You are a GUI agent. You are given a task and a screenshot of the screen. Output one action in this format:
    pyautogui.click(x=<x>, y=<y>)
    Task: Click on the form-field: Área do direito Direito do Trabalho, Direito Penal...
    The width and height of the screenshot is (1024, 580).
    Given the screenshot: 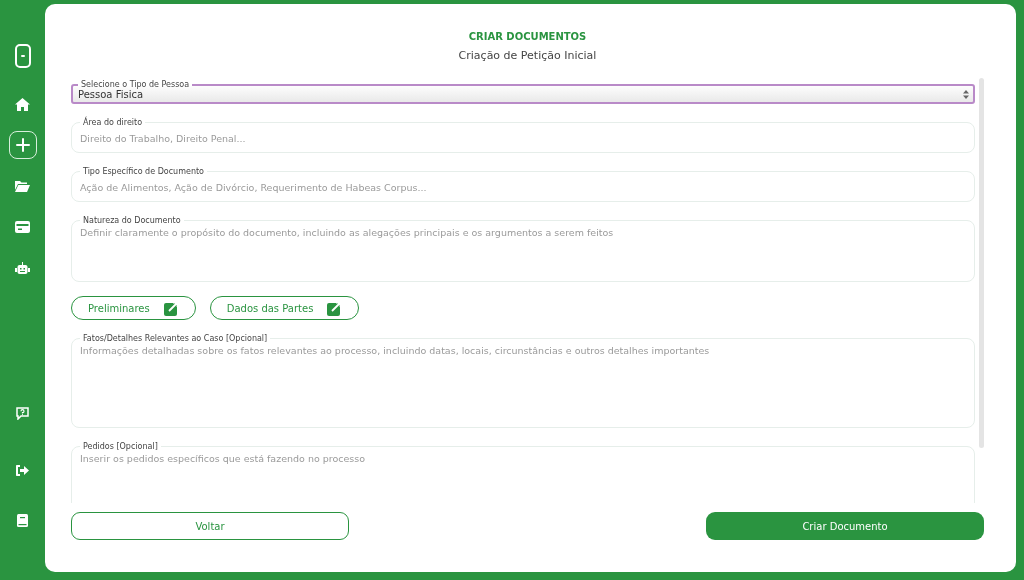 What is the action you would take?
    pyautogui.click(x=523, y=135)
    